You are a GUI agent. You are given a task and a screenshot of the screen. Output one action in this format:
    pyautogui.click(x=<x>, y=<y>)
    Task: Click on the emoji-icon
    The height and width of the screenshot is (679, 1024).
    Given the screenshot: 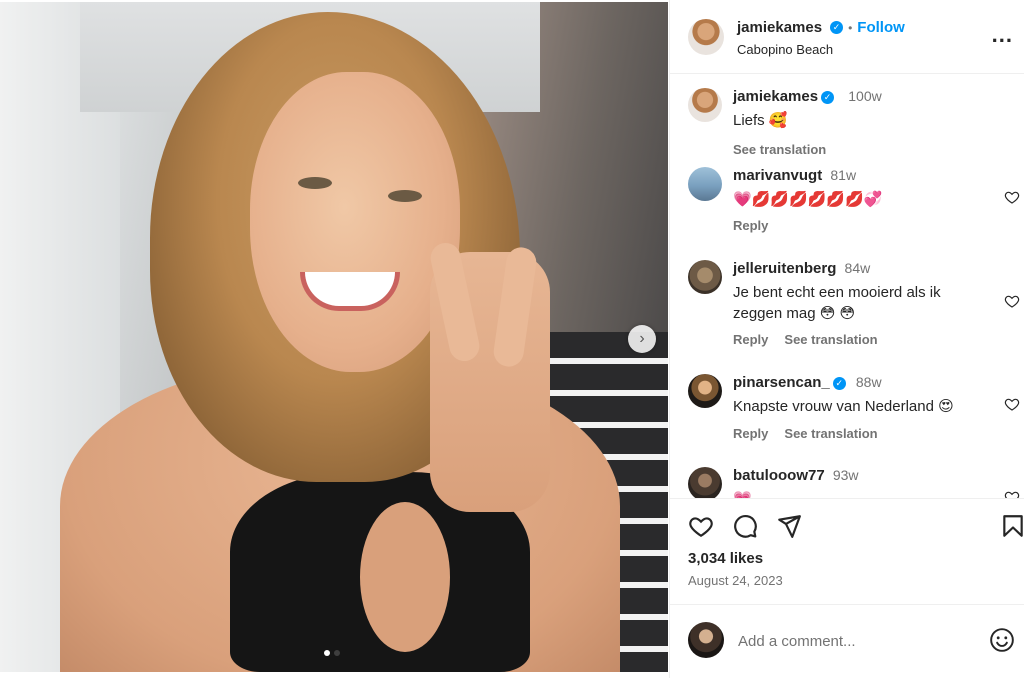 What is the action you would take?
    pyautogui.click(x=1002, y=640)
    